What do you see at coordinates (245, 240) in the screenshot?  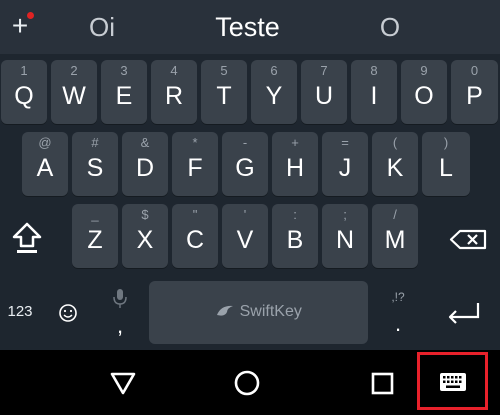 I see `key-label: V` at bounding box center [245, 240].